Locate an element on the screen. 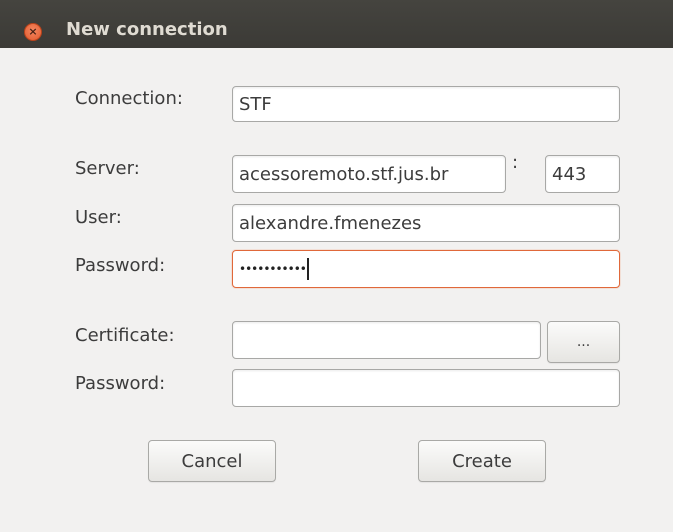 The image size is (673, 532). create-button: Create is located at coordinates (482, 461).